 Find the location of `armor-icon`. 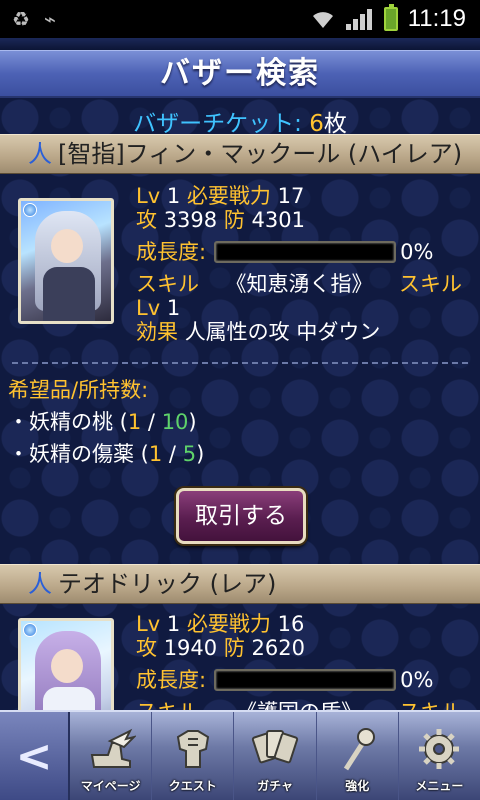

armor-icon is located at coordinates (192, 749).